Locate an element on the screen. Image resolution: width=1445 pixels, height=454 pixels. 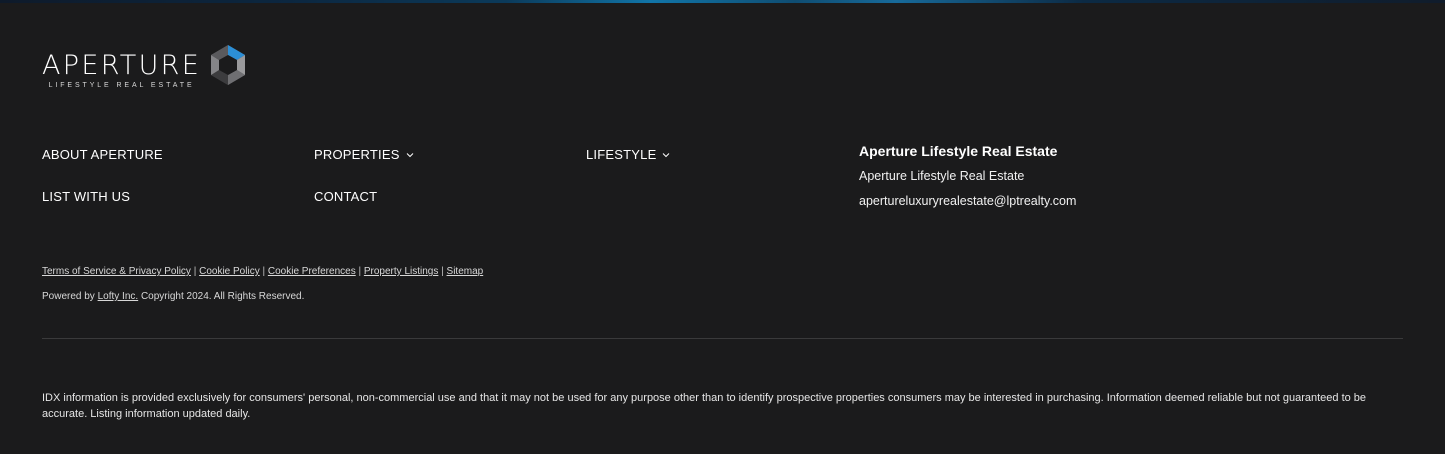
nav-about-aperture: ABOUT APERTURE is located at coordinates (102, 155).